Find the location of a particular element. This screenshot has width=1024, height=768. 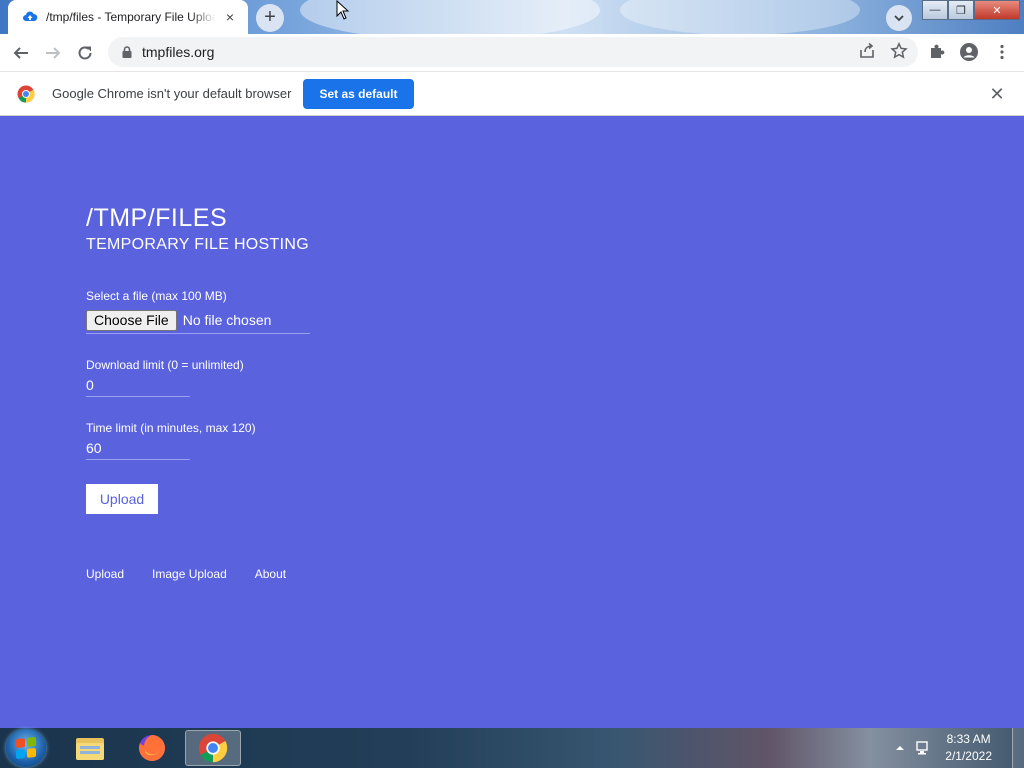

folder-icon is located at coordinates (90, 749).